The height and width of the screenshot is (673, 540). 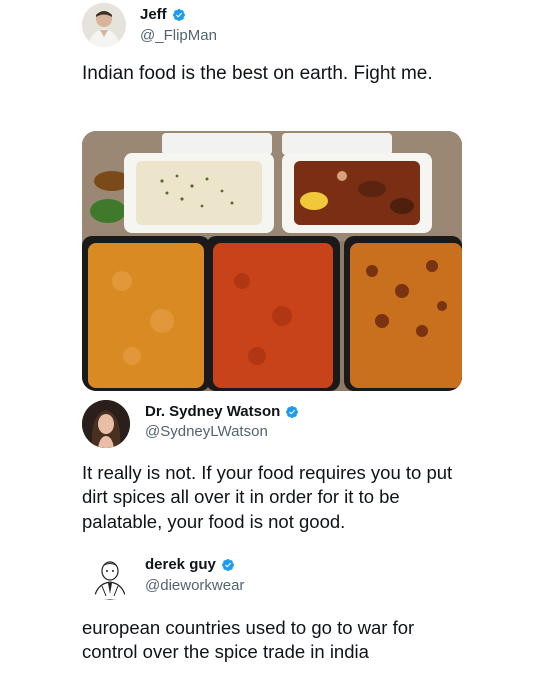 I want to click on avatar-jeff-image, so click(x=104, y=25).